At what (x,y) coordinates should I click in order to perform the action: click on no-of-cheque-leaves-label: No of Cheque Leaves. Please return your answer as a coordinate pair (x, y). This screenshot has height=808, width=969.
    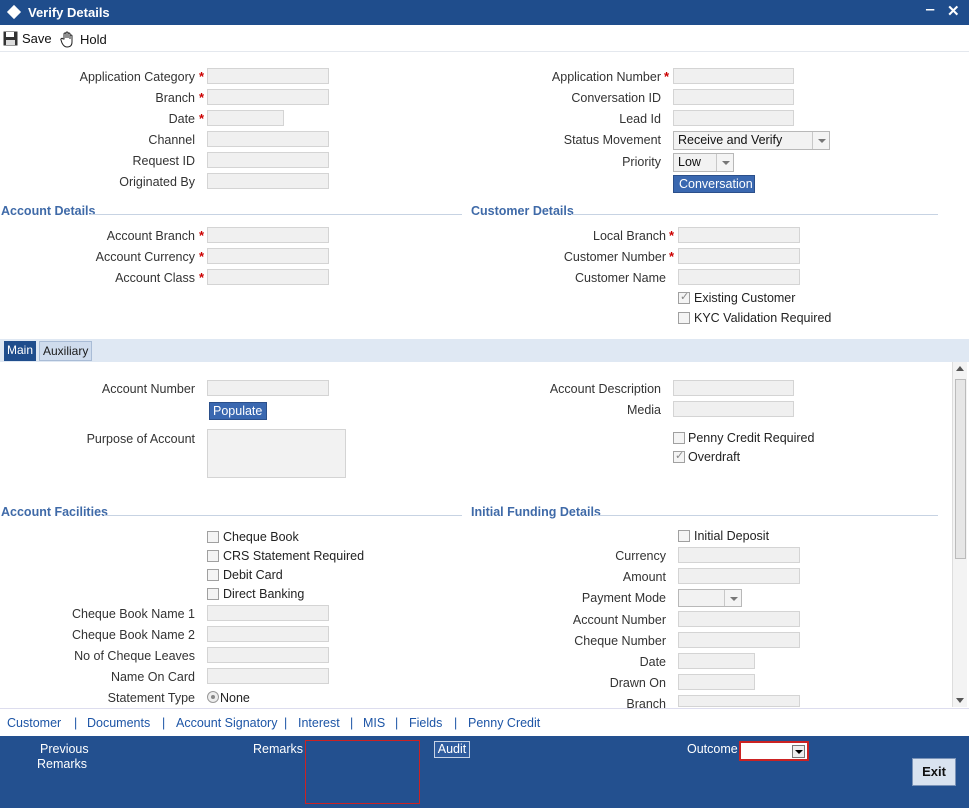
    Looking at the image, I should click on (134, 656).